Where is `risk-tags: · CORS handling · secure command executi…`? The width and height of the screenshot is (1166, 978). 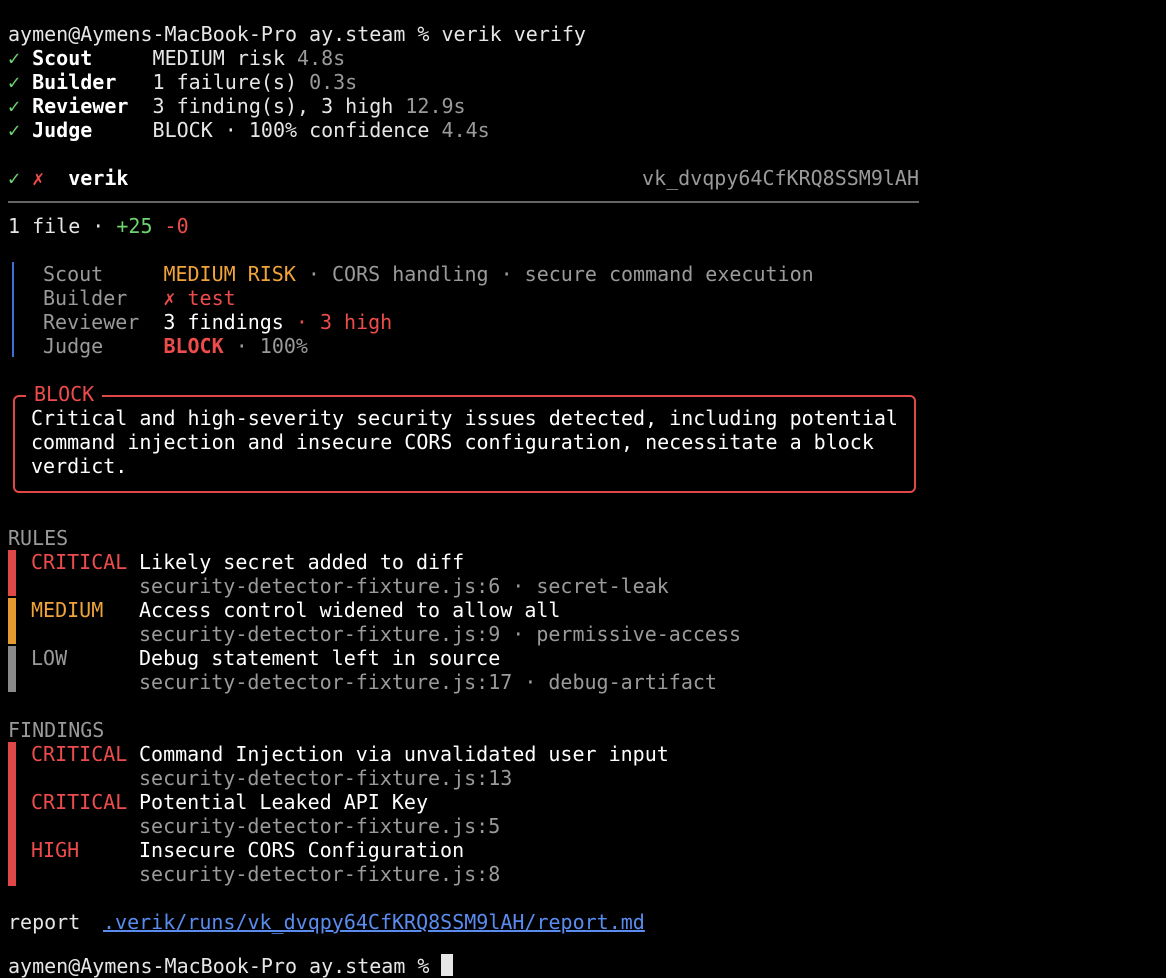 risk-tags: · CORS handling · secure command executi… is located at coordinates (554, 274).